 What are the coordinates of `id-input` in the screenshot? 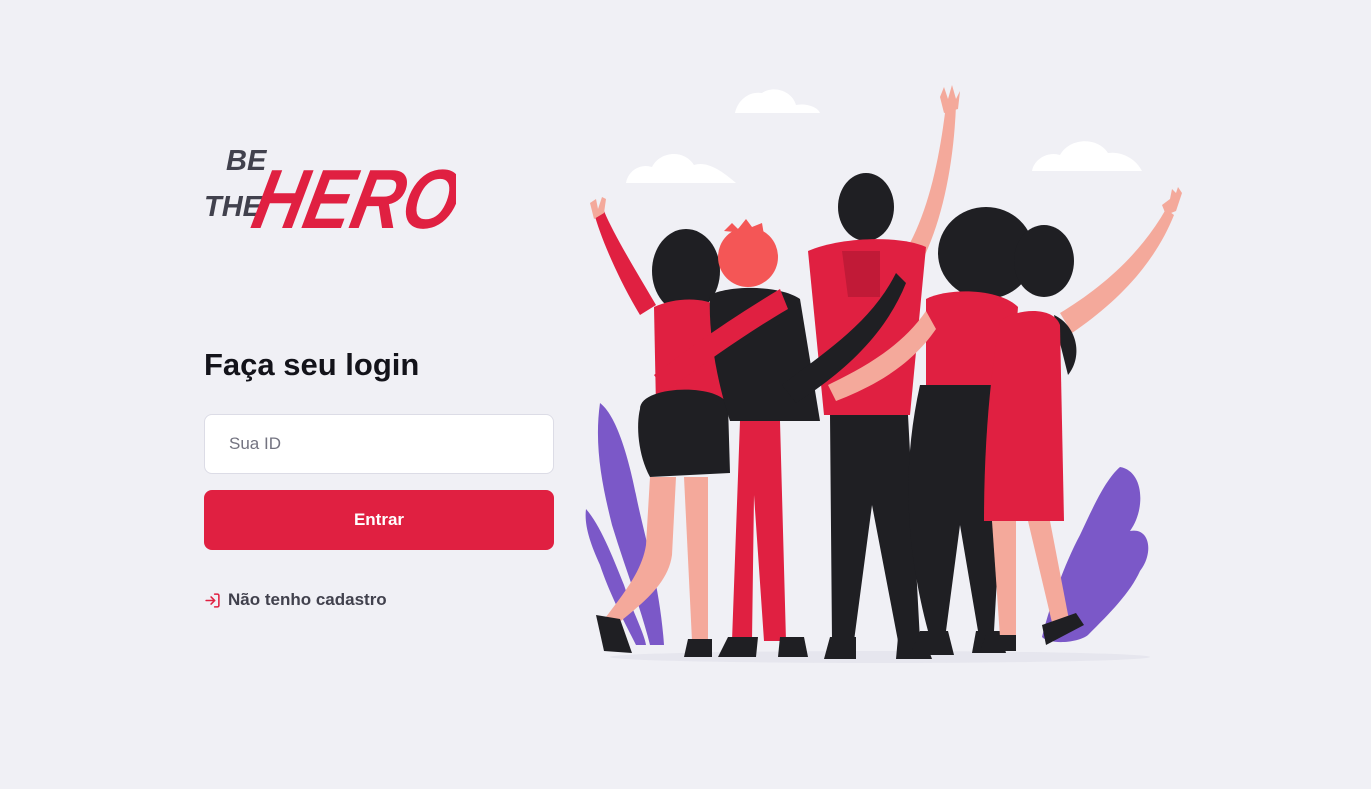 It's located at (379, 444).